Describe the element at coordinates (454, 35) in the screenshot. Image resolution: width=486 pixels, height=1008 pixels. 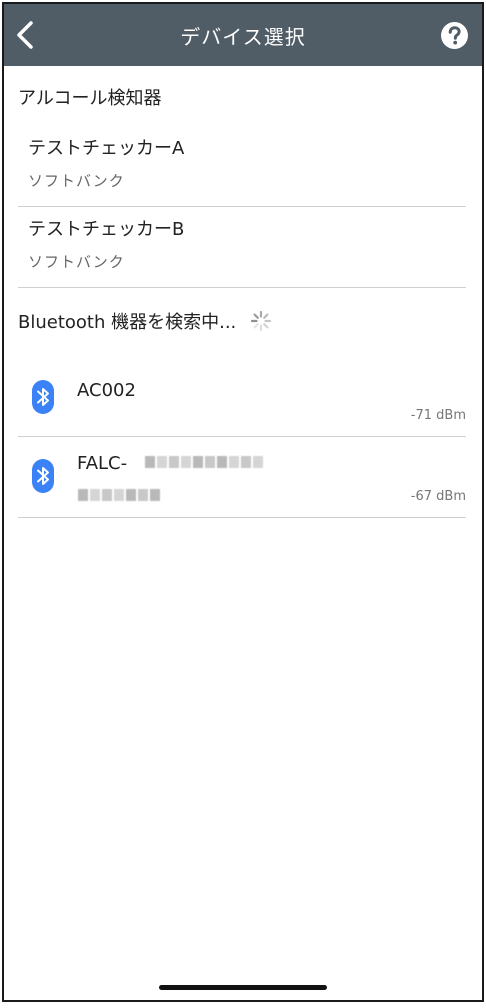
I see `question-circle-icon` at that location.